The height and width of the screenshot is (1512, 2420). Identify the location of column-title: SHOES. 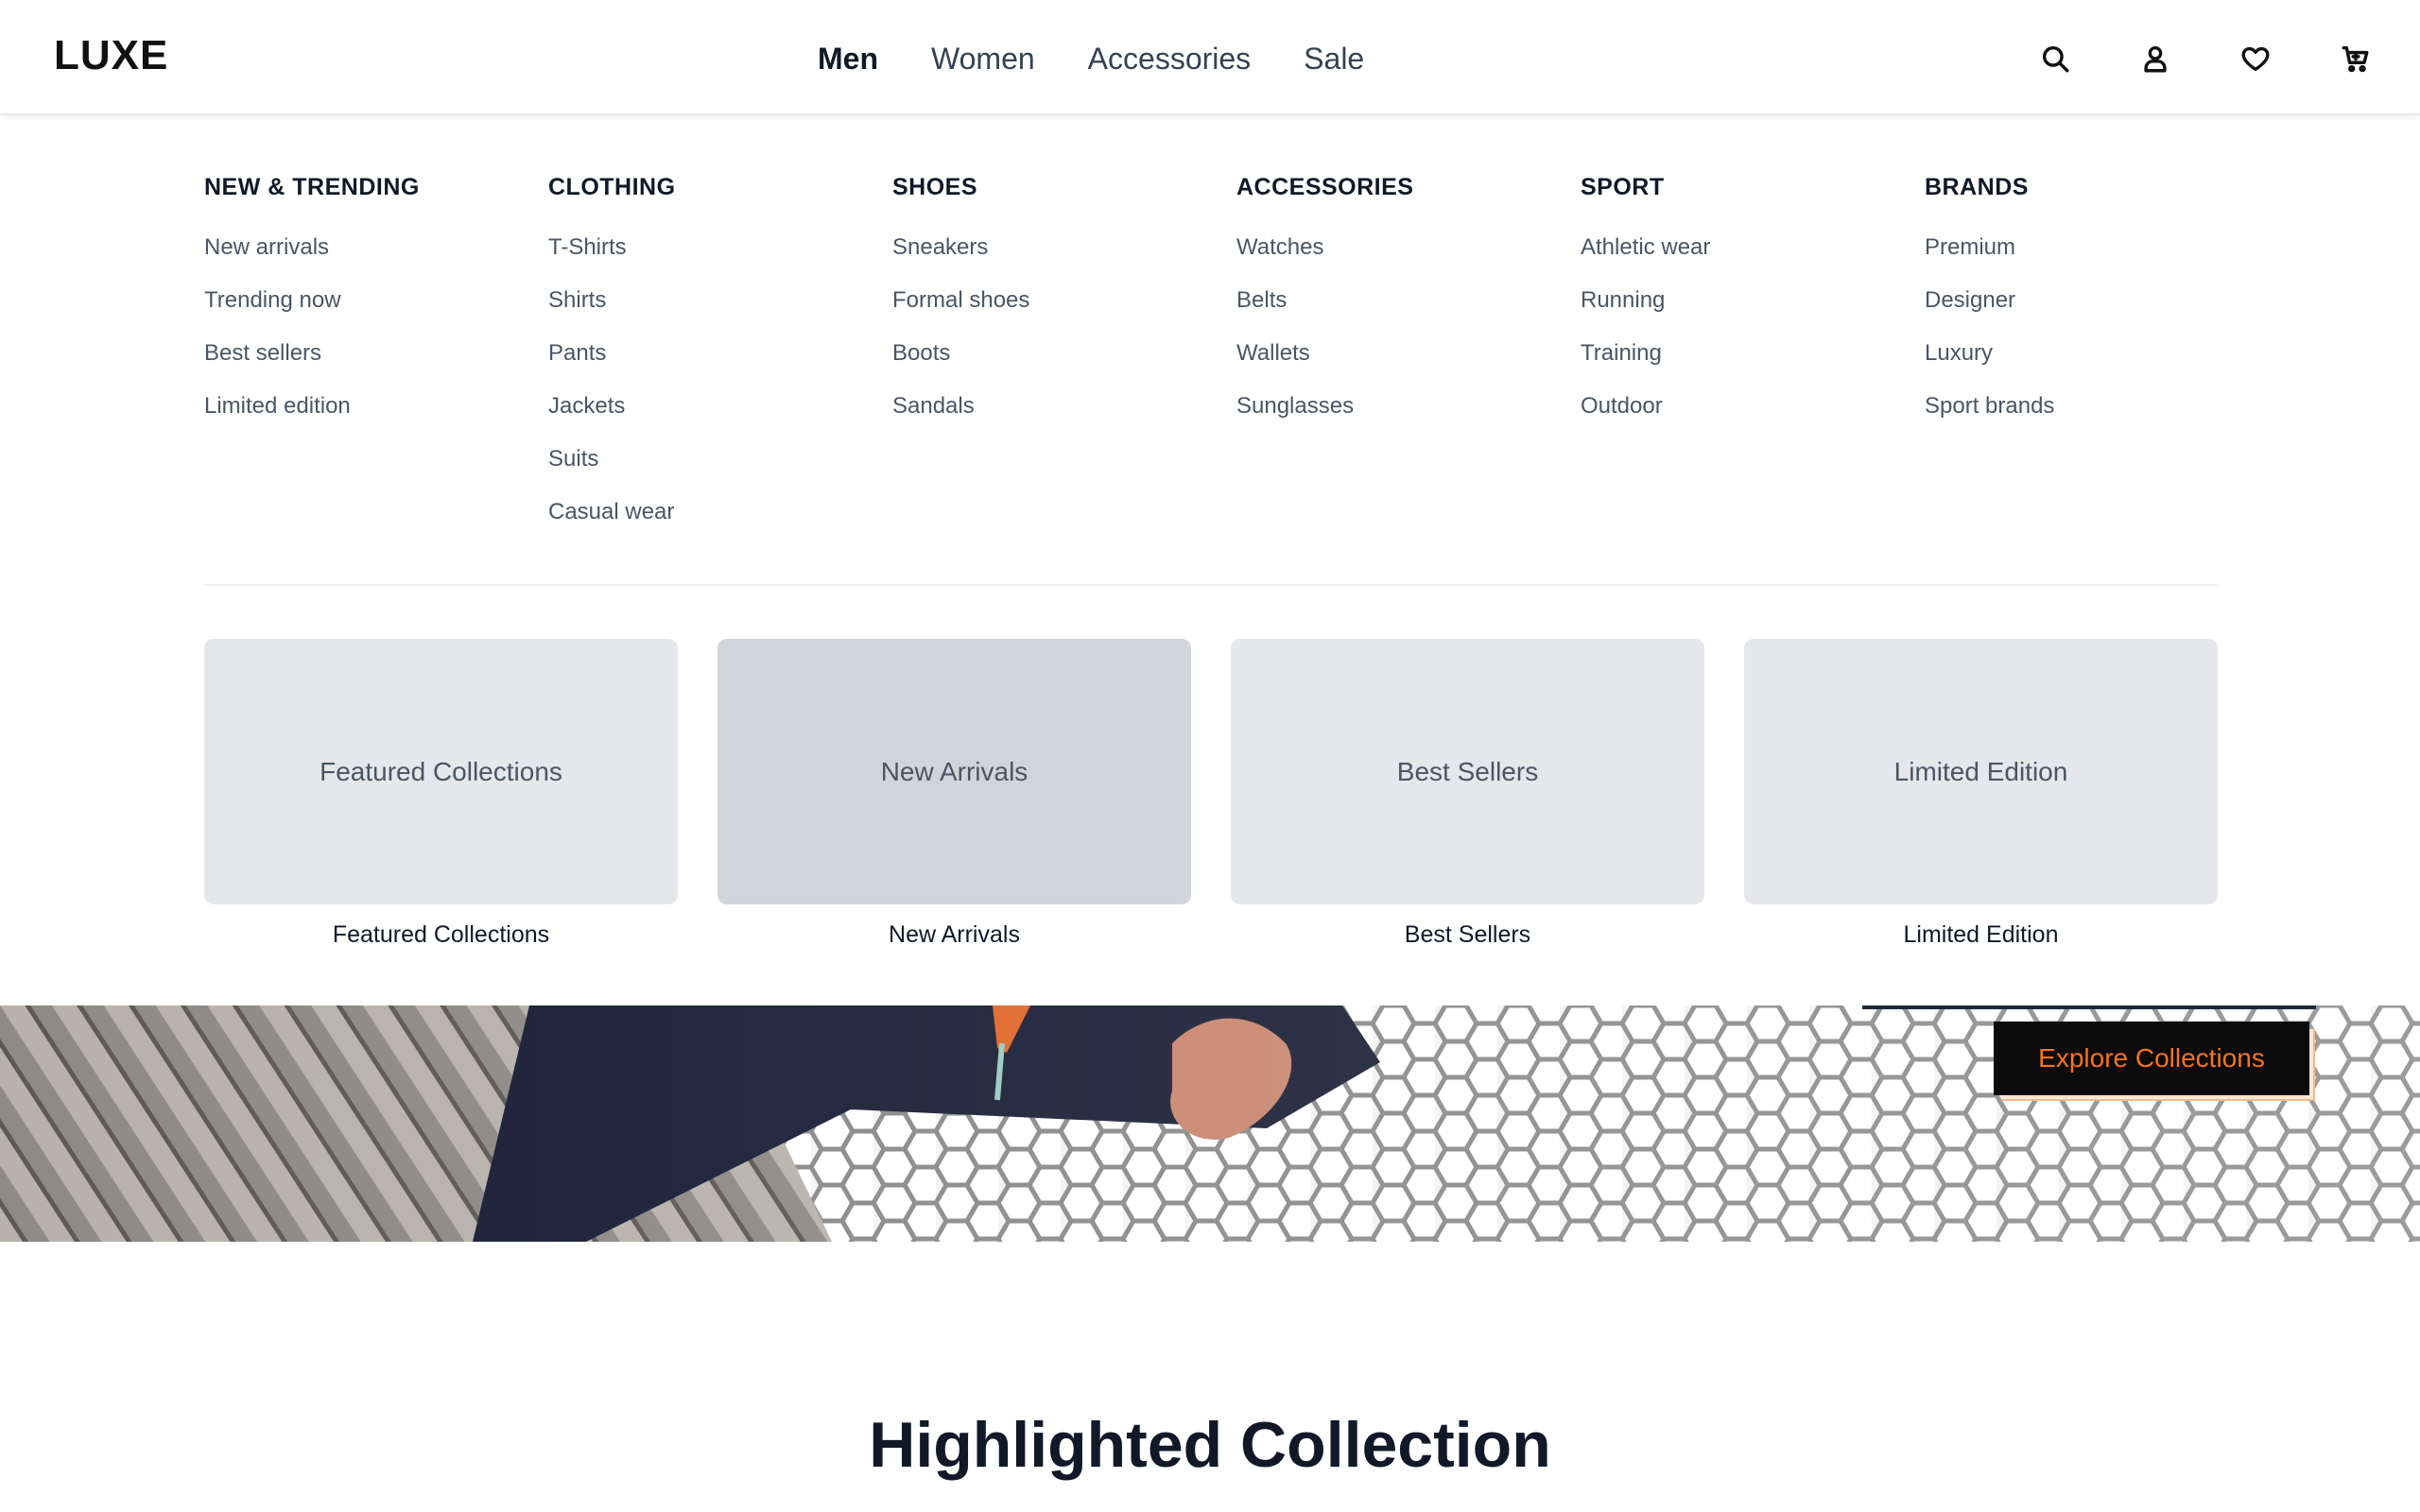
(935, 187).